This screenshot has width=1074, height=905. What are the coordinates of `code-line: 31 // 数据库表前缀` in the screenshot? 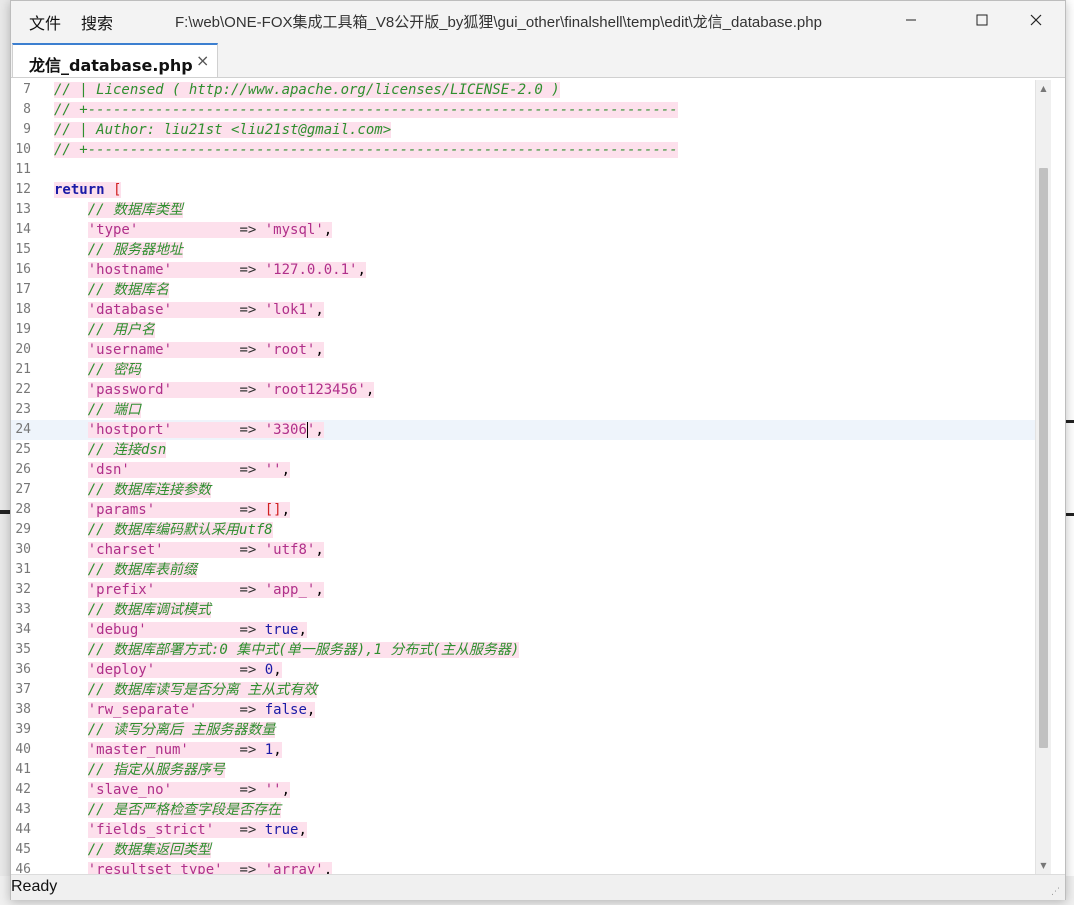 It's located at (523, 570).